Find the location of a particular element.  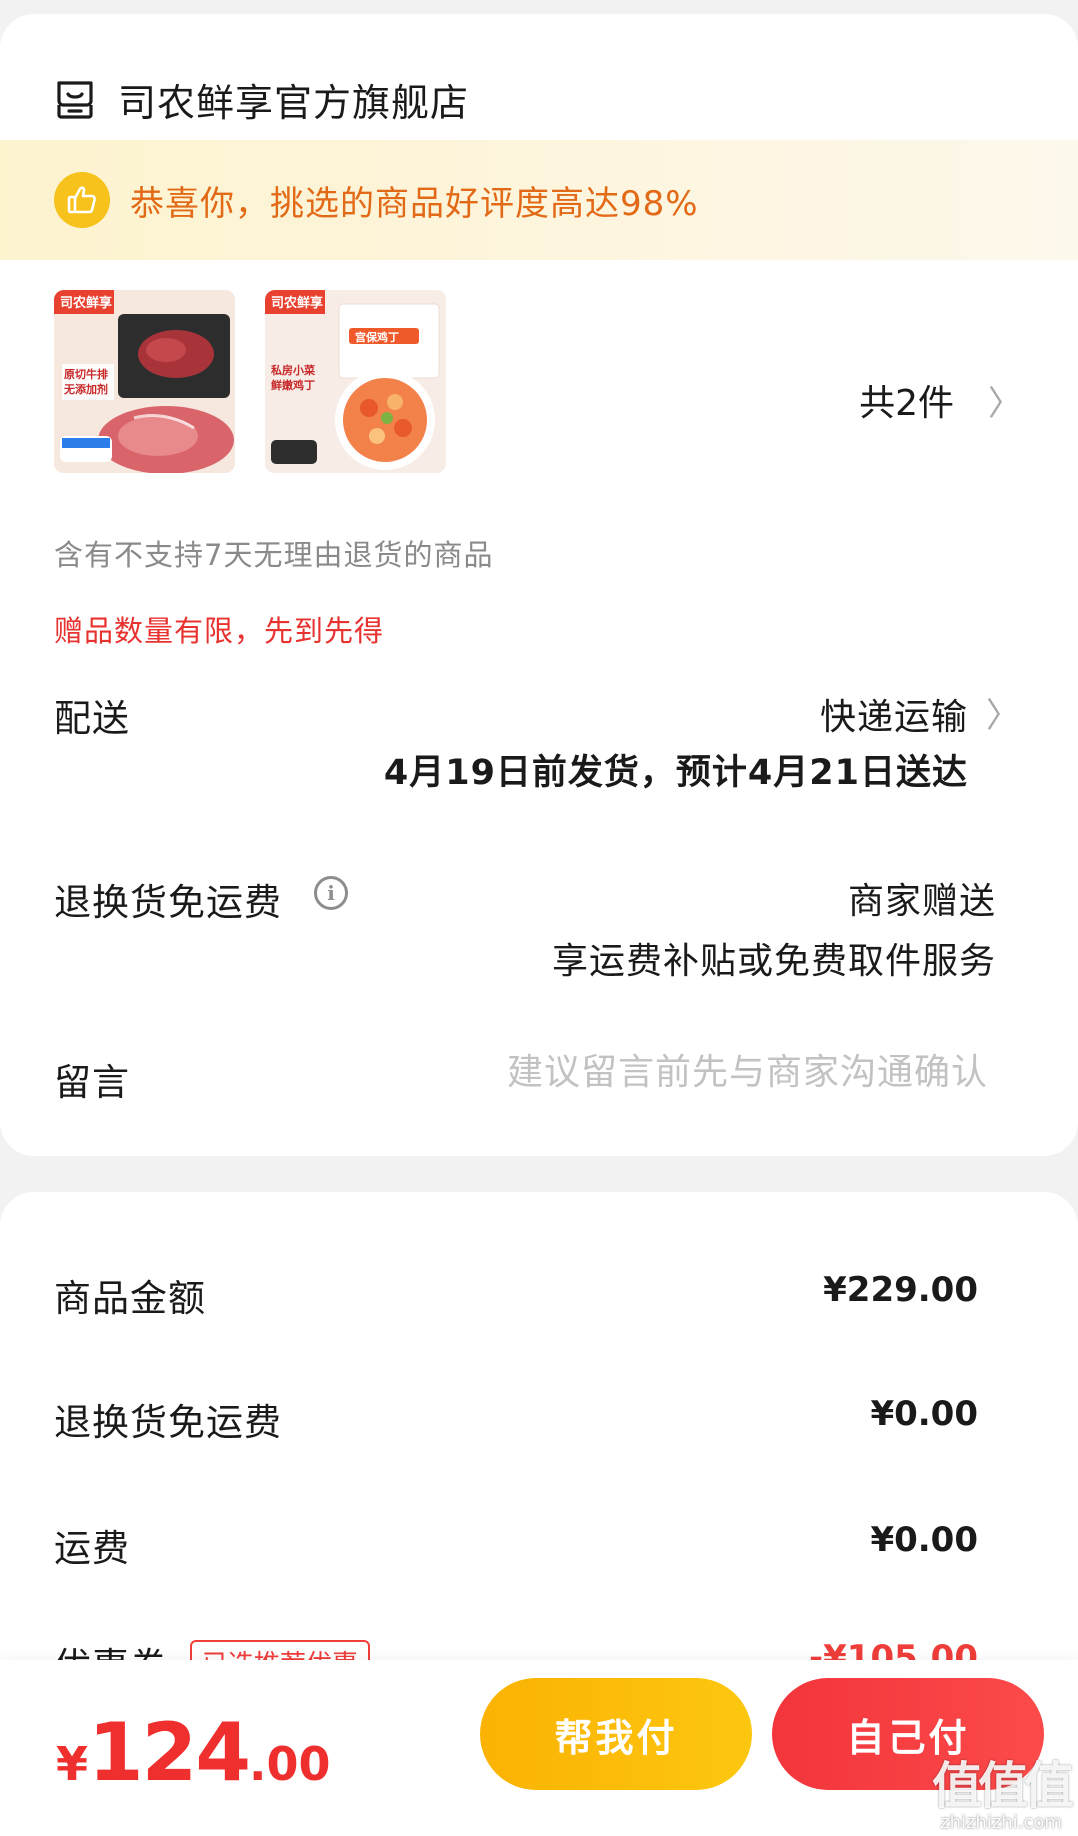

product-line2-1: 无添加剂 is located at coordinates (85, 389).